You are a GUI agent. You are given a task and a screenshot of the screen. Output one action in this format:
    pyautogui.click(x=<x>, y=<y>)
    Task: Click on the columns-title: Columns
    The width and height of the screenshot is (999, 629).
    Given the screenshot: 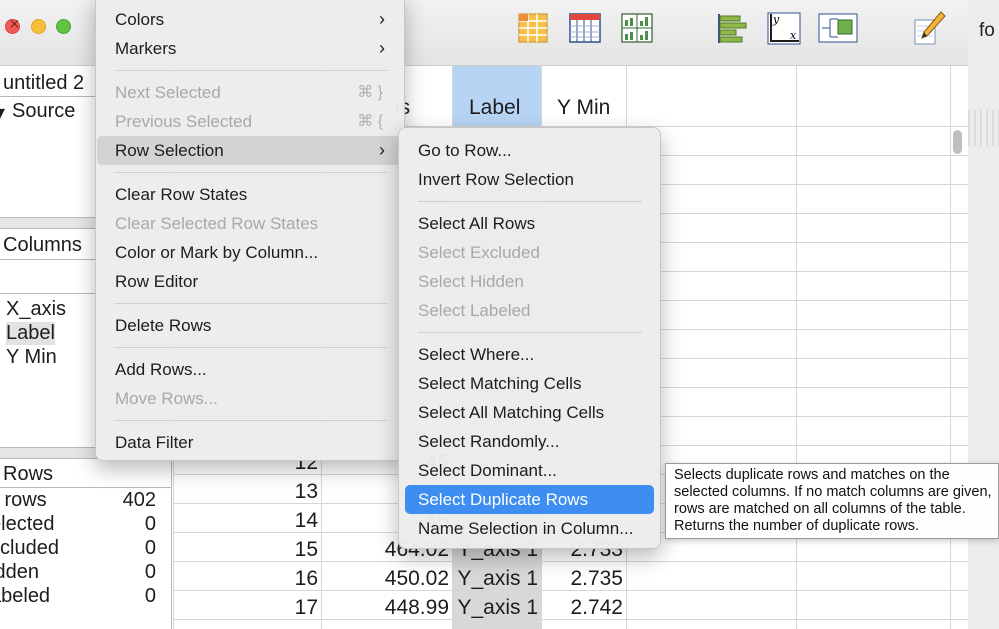 What is the action you would take?
    pyautogui.click(x=42, y=245)
    